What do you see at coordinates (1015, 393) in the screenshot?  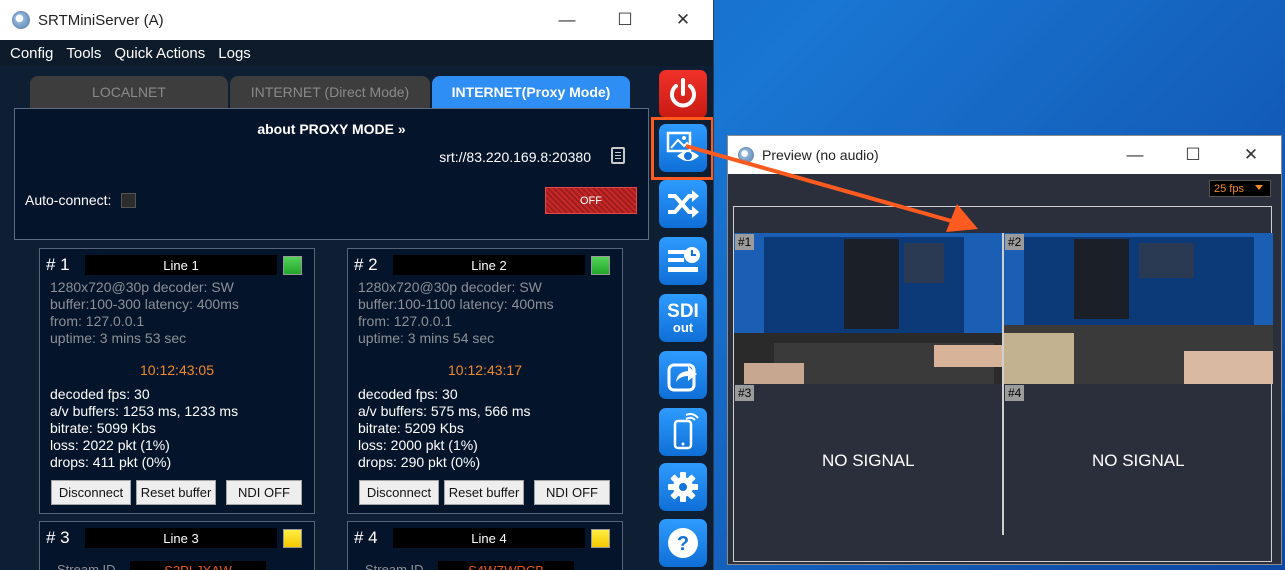 I see `quad-label-4: #4` at bounding box center [1015, 393].